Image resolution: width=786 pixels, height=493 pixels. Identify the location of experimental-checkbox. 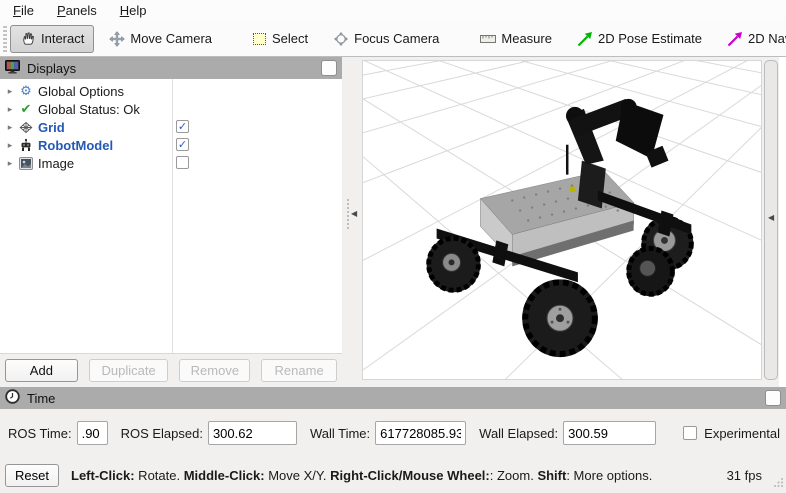
(690, 433).